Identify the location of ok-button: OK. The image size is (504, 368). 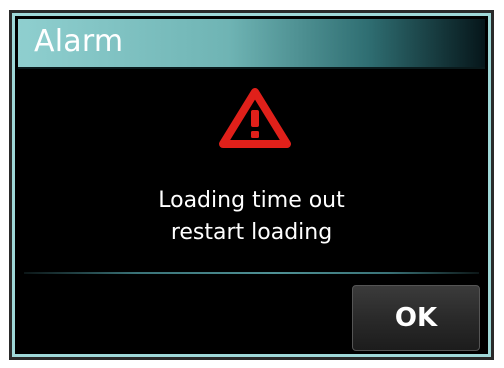
(416, 318).